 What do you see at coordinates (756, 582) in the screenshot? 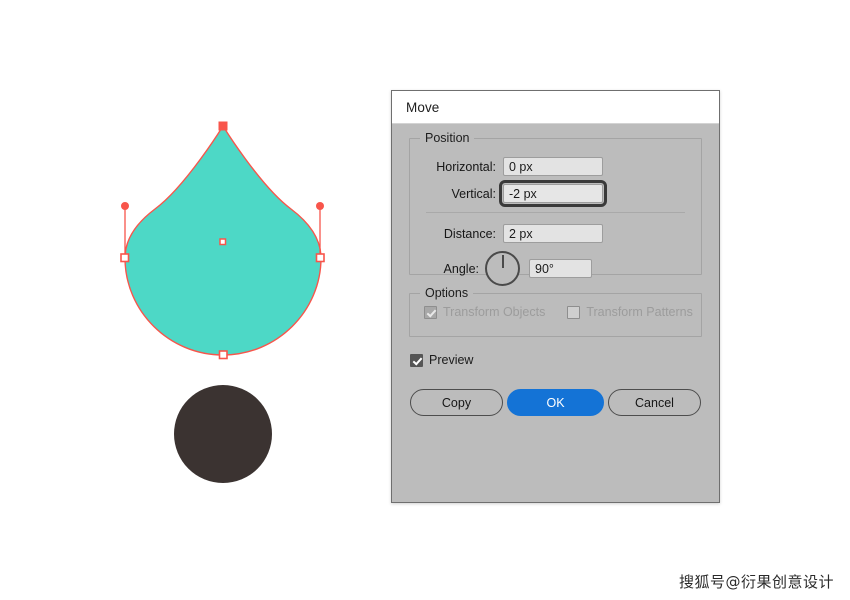
I see `watermark-text: 搜狐号@衍果创意设计` at bounding box center [756, 582].